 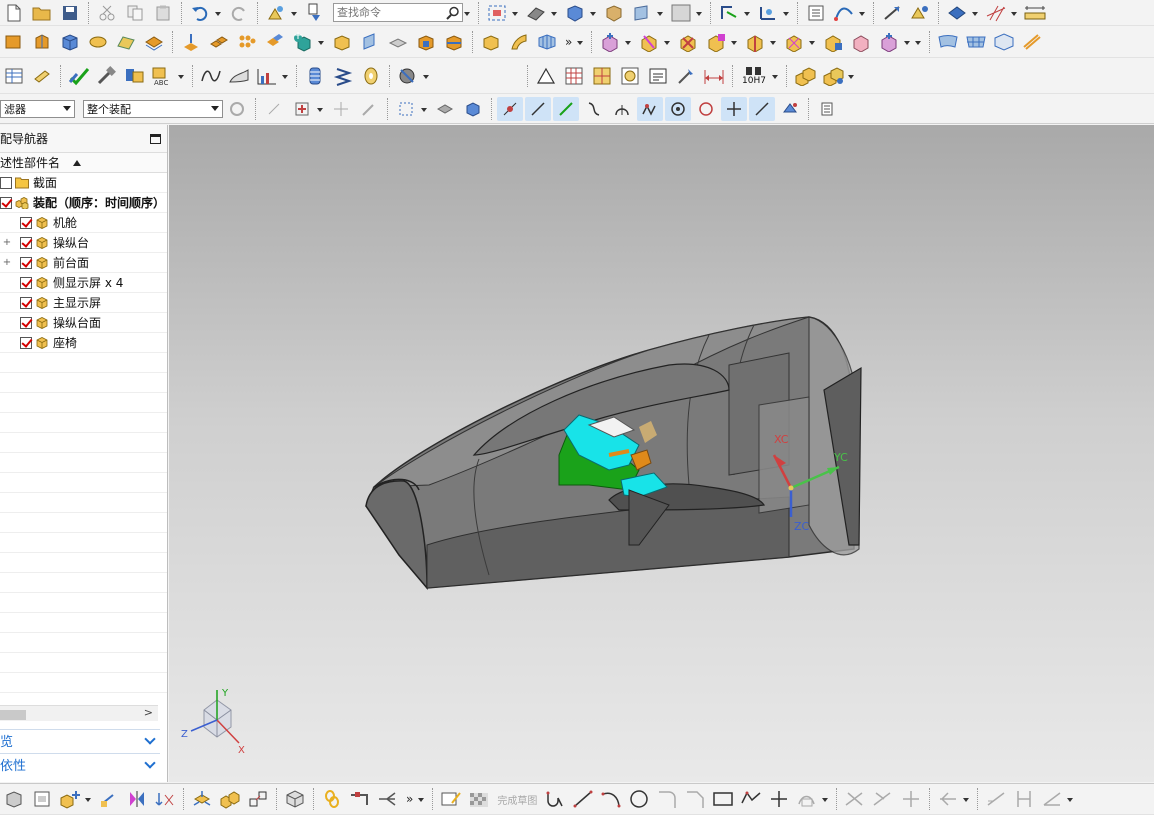 What do you see at coordinates (42, 799) in the screenshot?
I see `drawing-icon` at bounding box center [42, 799].